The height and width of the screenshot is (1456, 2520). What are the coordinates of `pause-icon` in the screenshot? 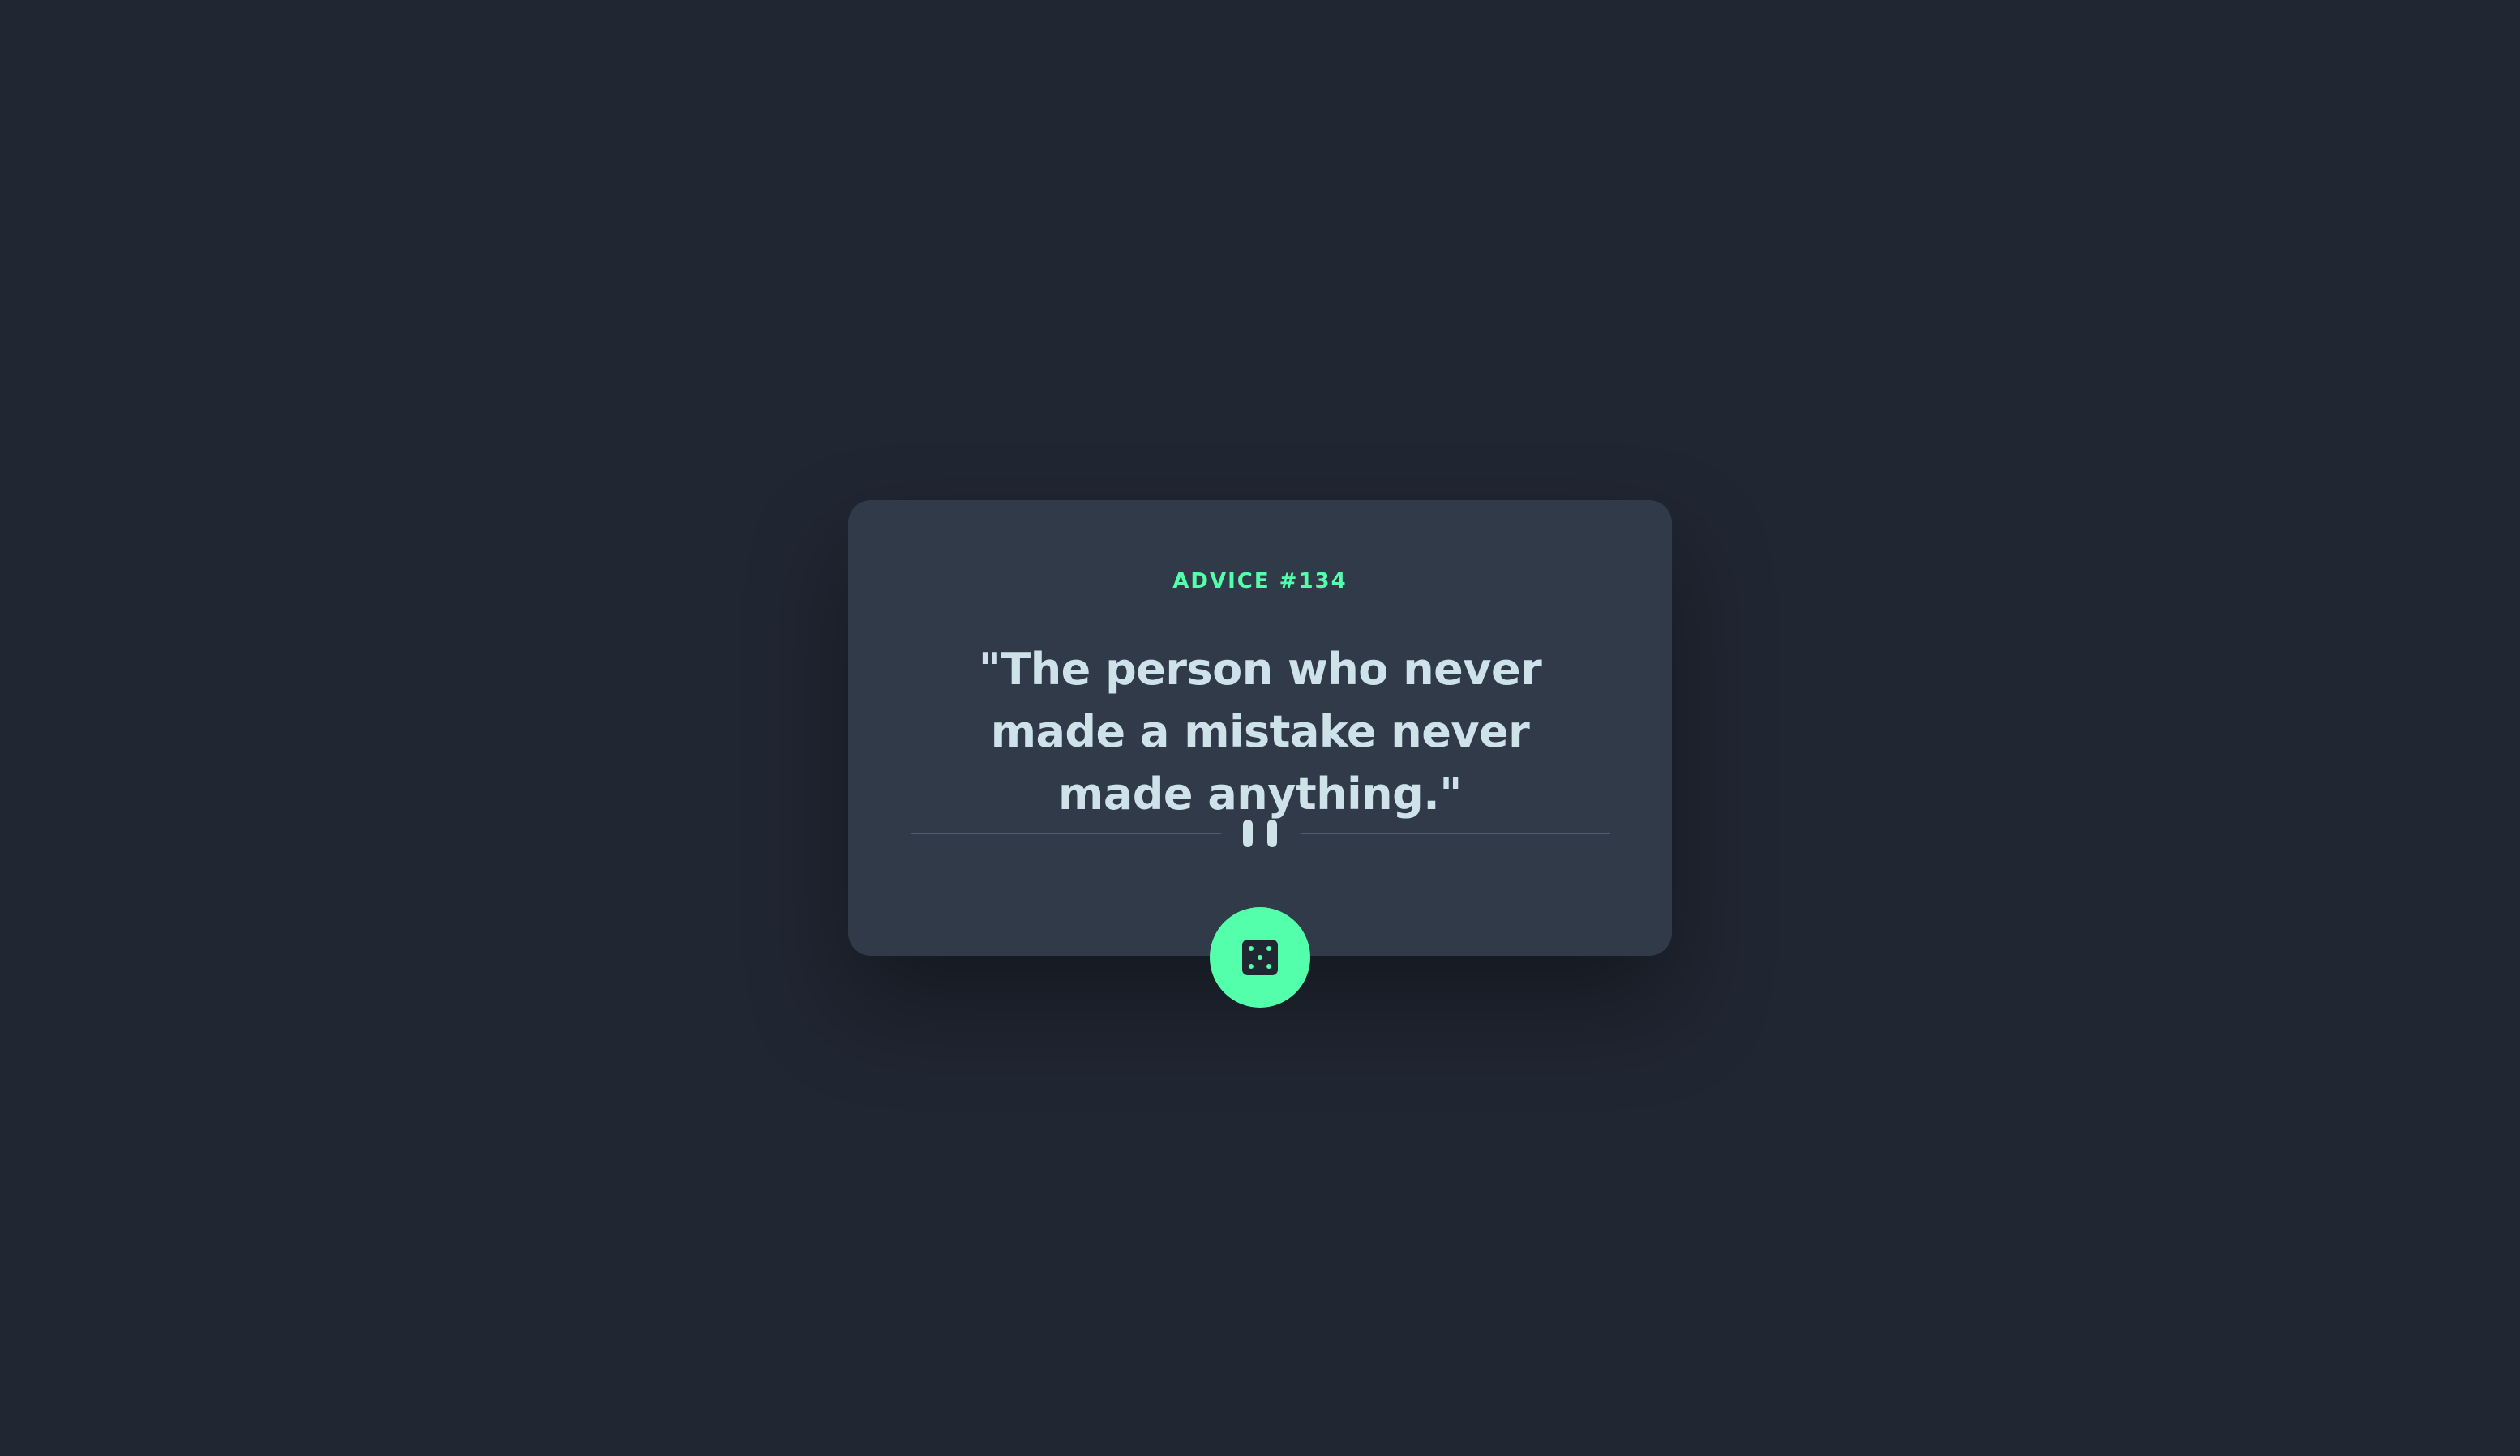 It's located at (1260, 834).